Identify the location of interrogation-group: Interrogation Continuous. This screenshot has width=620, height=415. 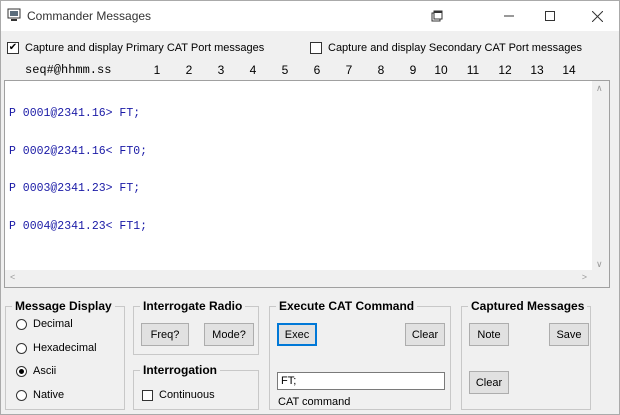
(196, 386).